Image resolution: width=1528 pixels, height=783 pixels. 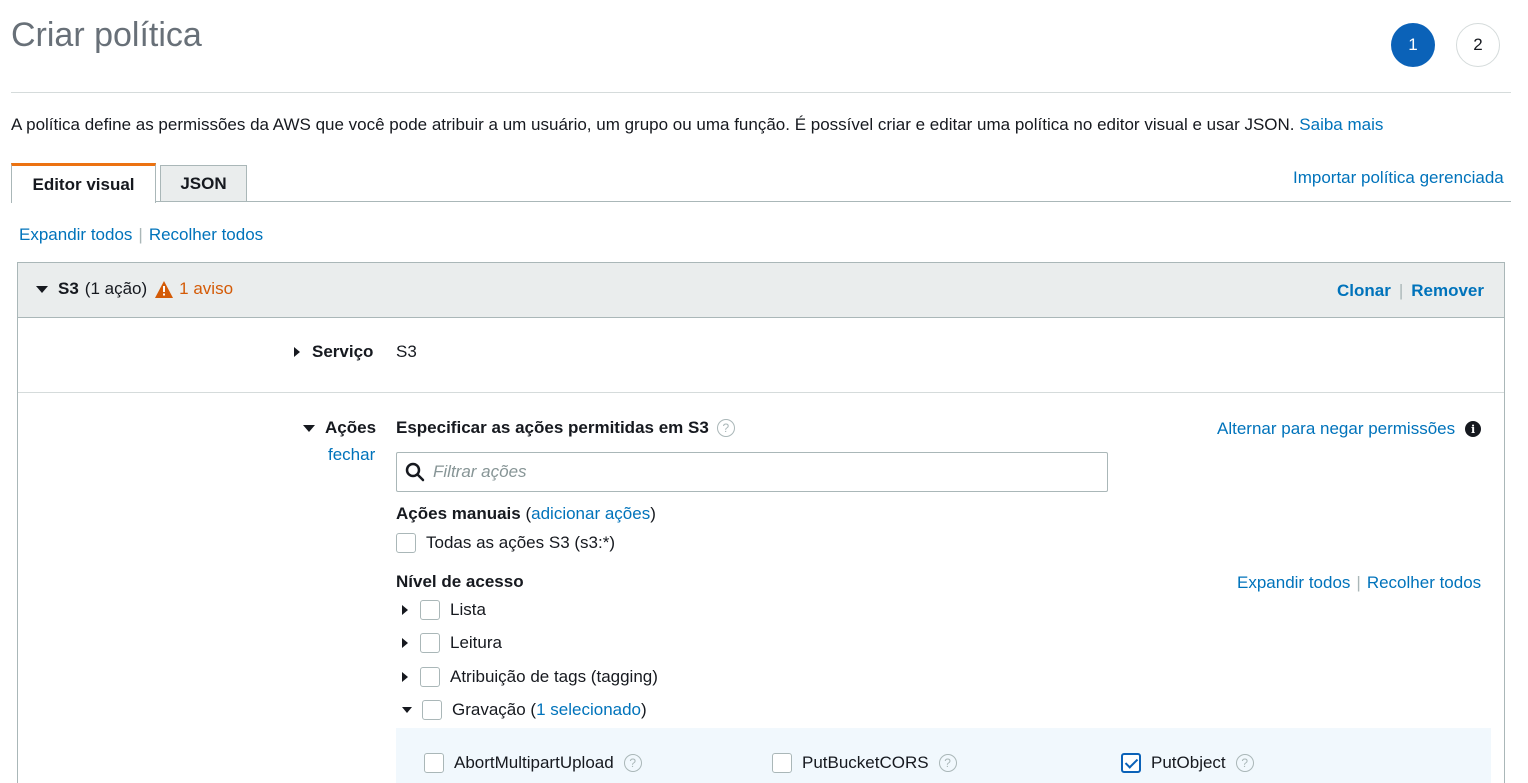 I want to click on level-expand-all-link: Expandir todos, so click(x=1293, y=583).